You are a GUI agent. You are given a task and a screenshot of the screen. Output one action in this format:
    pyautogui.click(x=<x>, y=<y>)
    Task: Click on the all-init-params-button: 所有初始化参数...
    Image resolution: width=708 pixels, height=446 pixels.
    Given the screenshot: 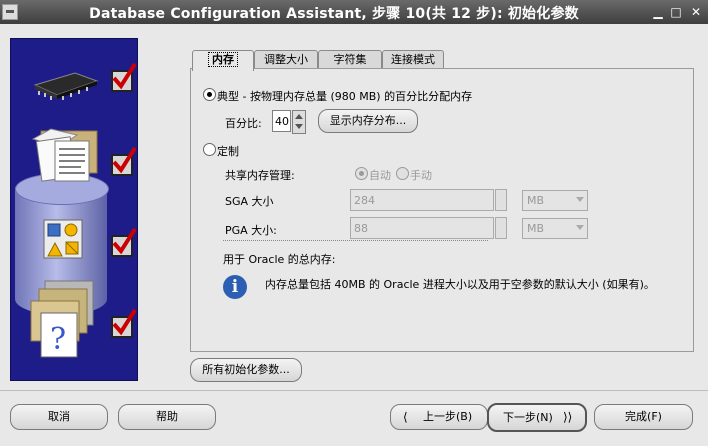 What is the action you would take?
    pyautogui.click(x=246, y=370)
    